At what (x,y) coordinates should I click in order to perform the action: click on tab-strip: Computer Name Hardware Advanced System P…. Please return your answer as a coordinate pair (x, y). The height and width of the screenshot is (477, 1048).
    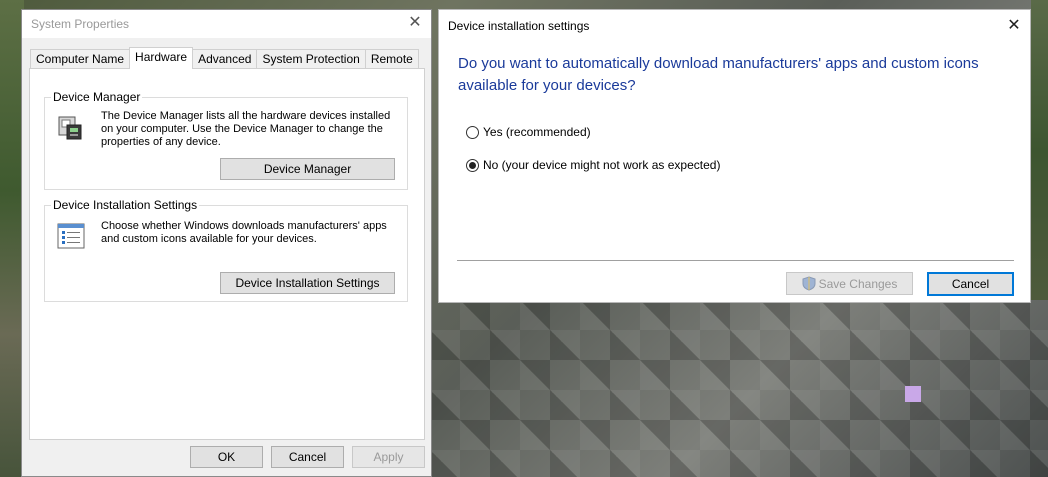
    Looking at the image, I should click on (224, 58).